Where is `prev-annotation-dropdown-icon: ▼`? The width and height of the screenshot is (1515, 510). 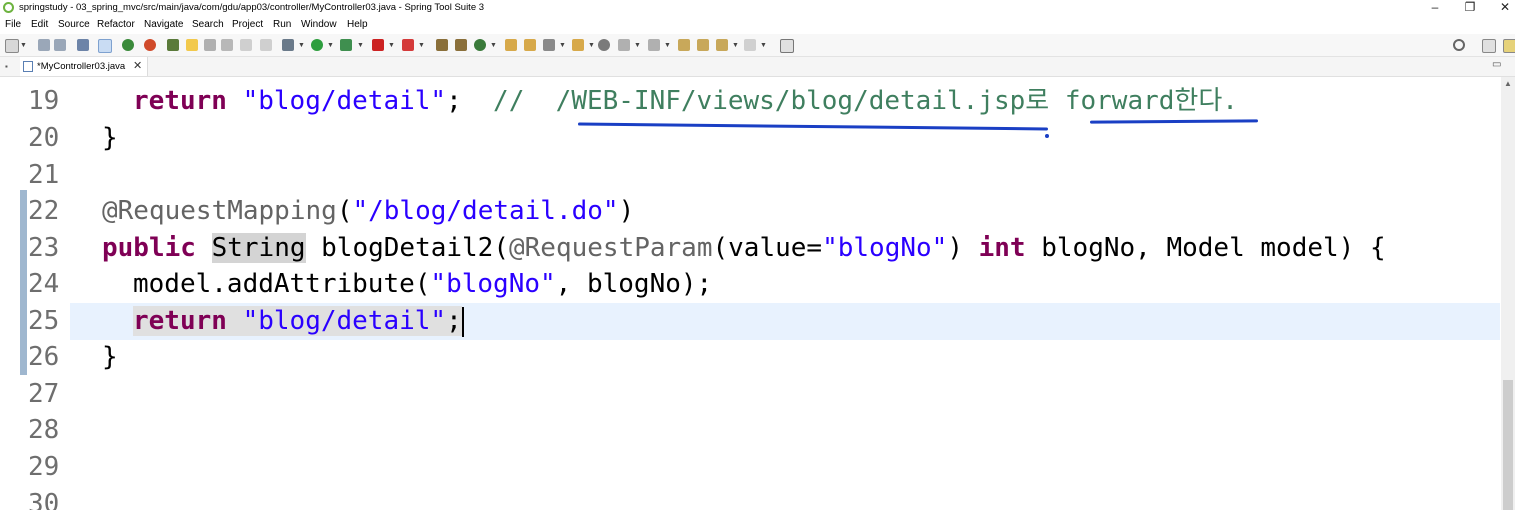 prev-annotation-dropdown-icon: ▼ is located at coordinates (667, 45).